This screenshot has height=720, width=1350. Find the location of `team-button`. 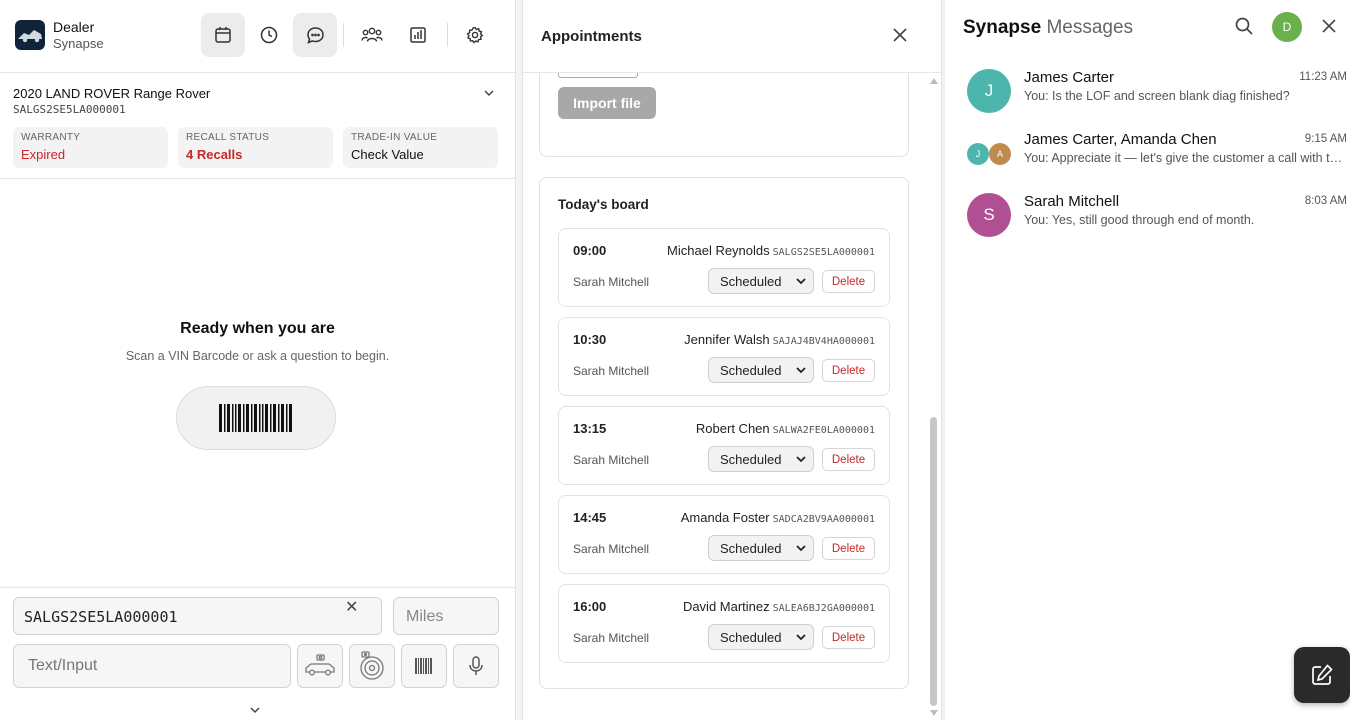

team-button is located at coordinates (372, 35).